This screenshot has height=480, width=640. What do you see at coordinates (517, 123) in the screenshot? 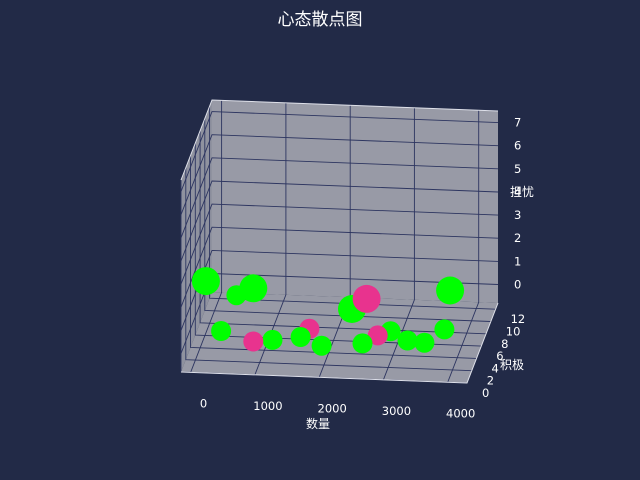
I see `z-tick-label: 7` at bounding box center [517, 123].